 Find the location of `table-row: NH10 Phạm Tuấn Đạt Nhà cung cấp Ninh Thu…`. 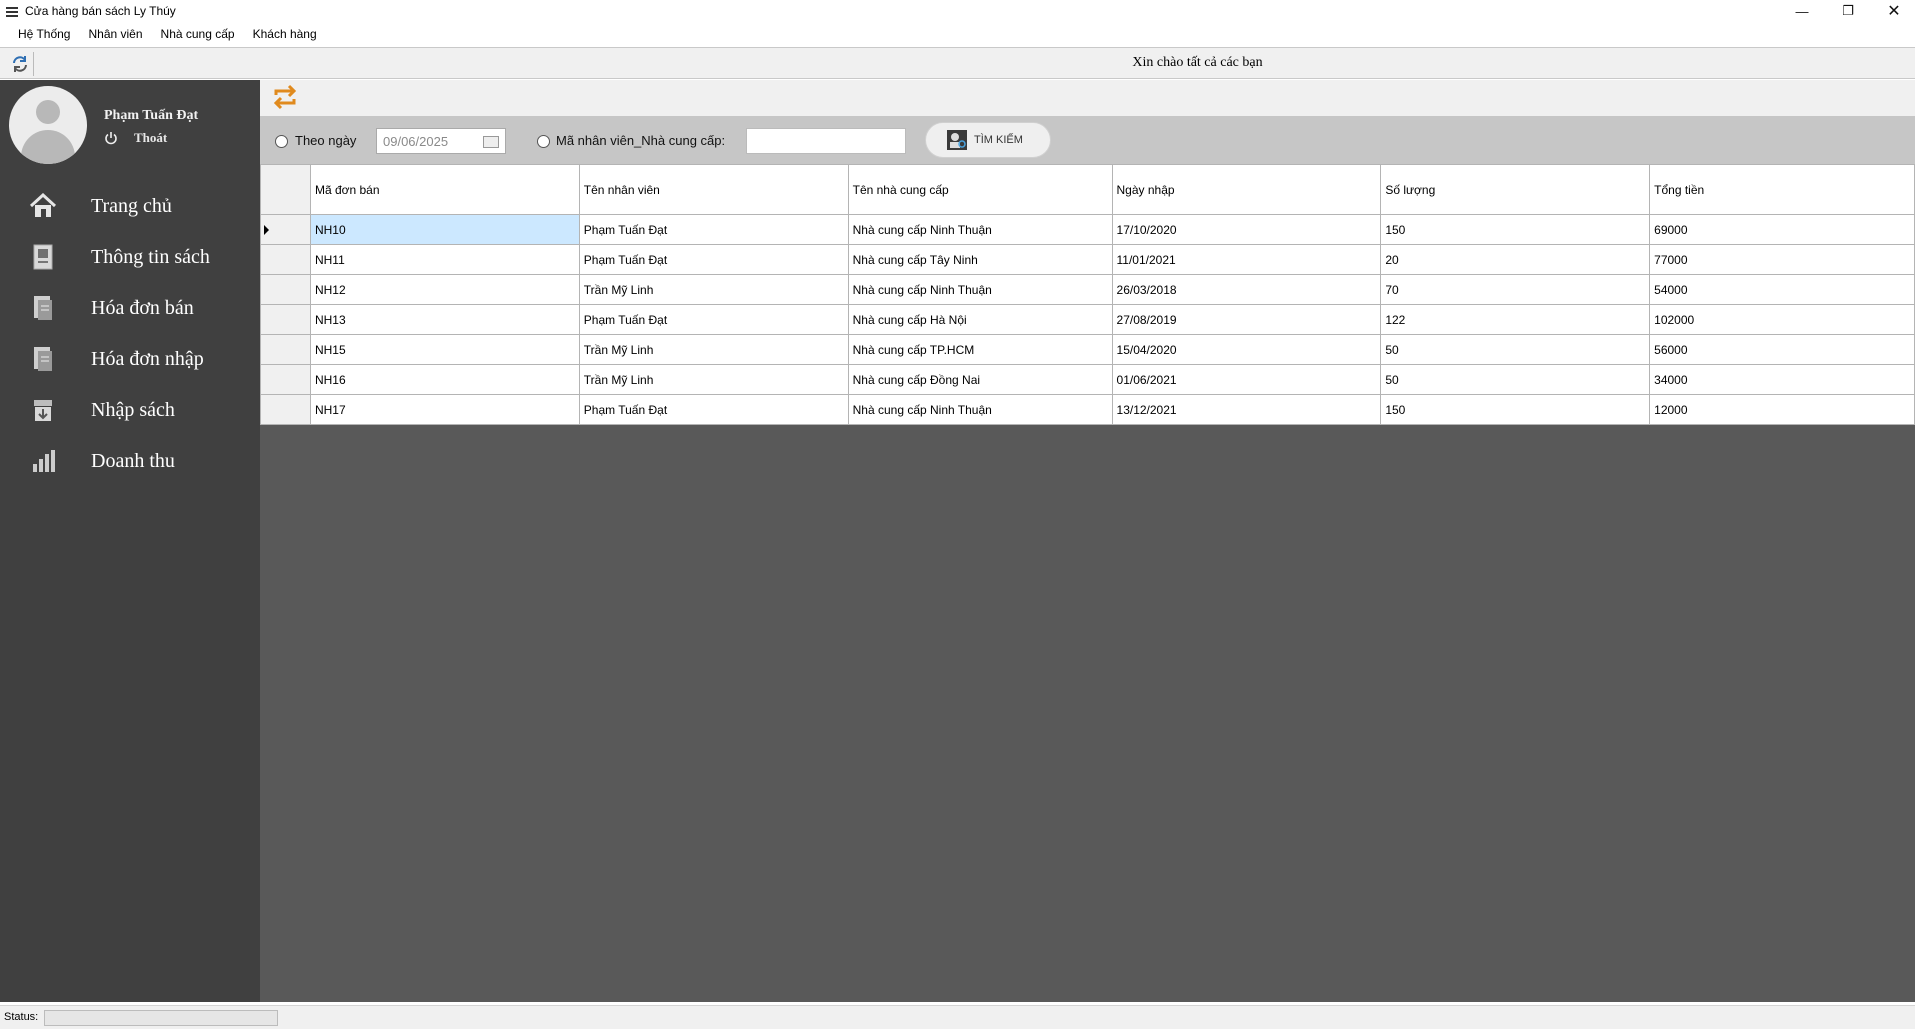

table-row: NH10 Phạm Tuấn Đạt Nhà cung cấp Ninh Thu… is located at coordinates (1087, 229).